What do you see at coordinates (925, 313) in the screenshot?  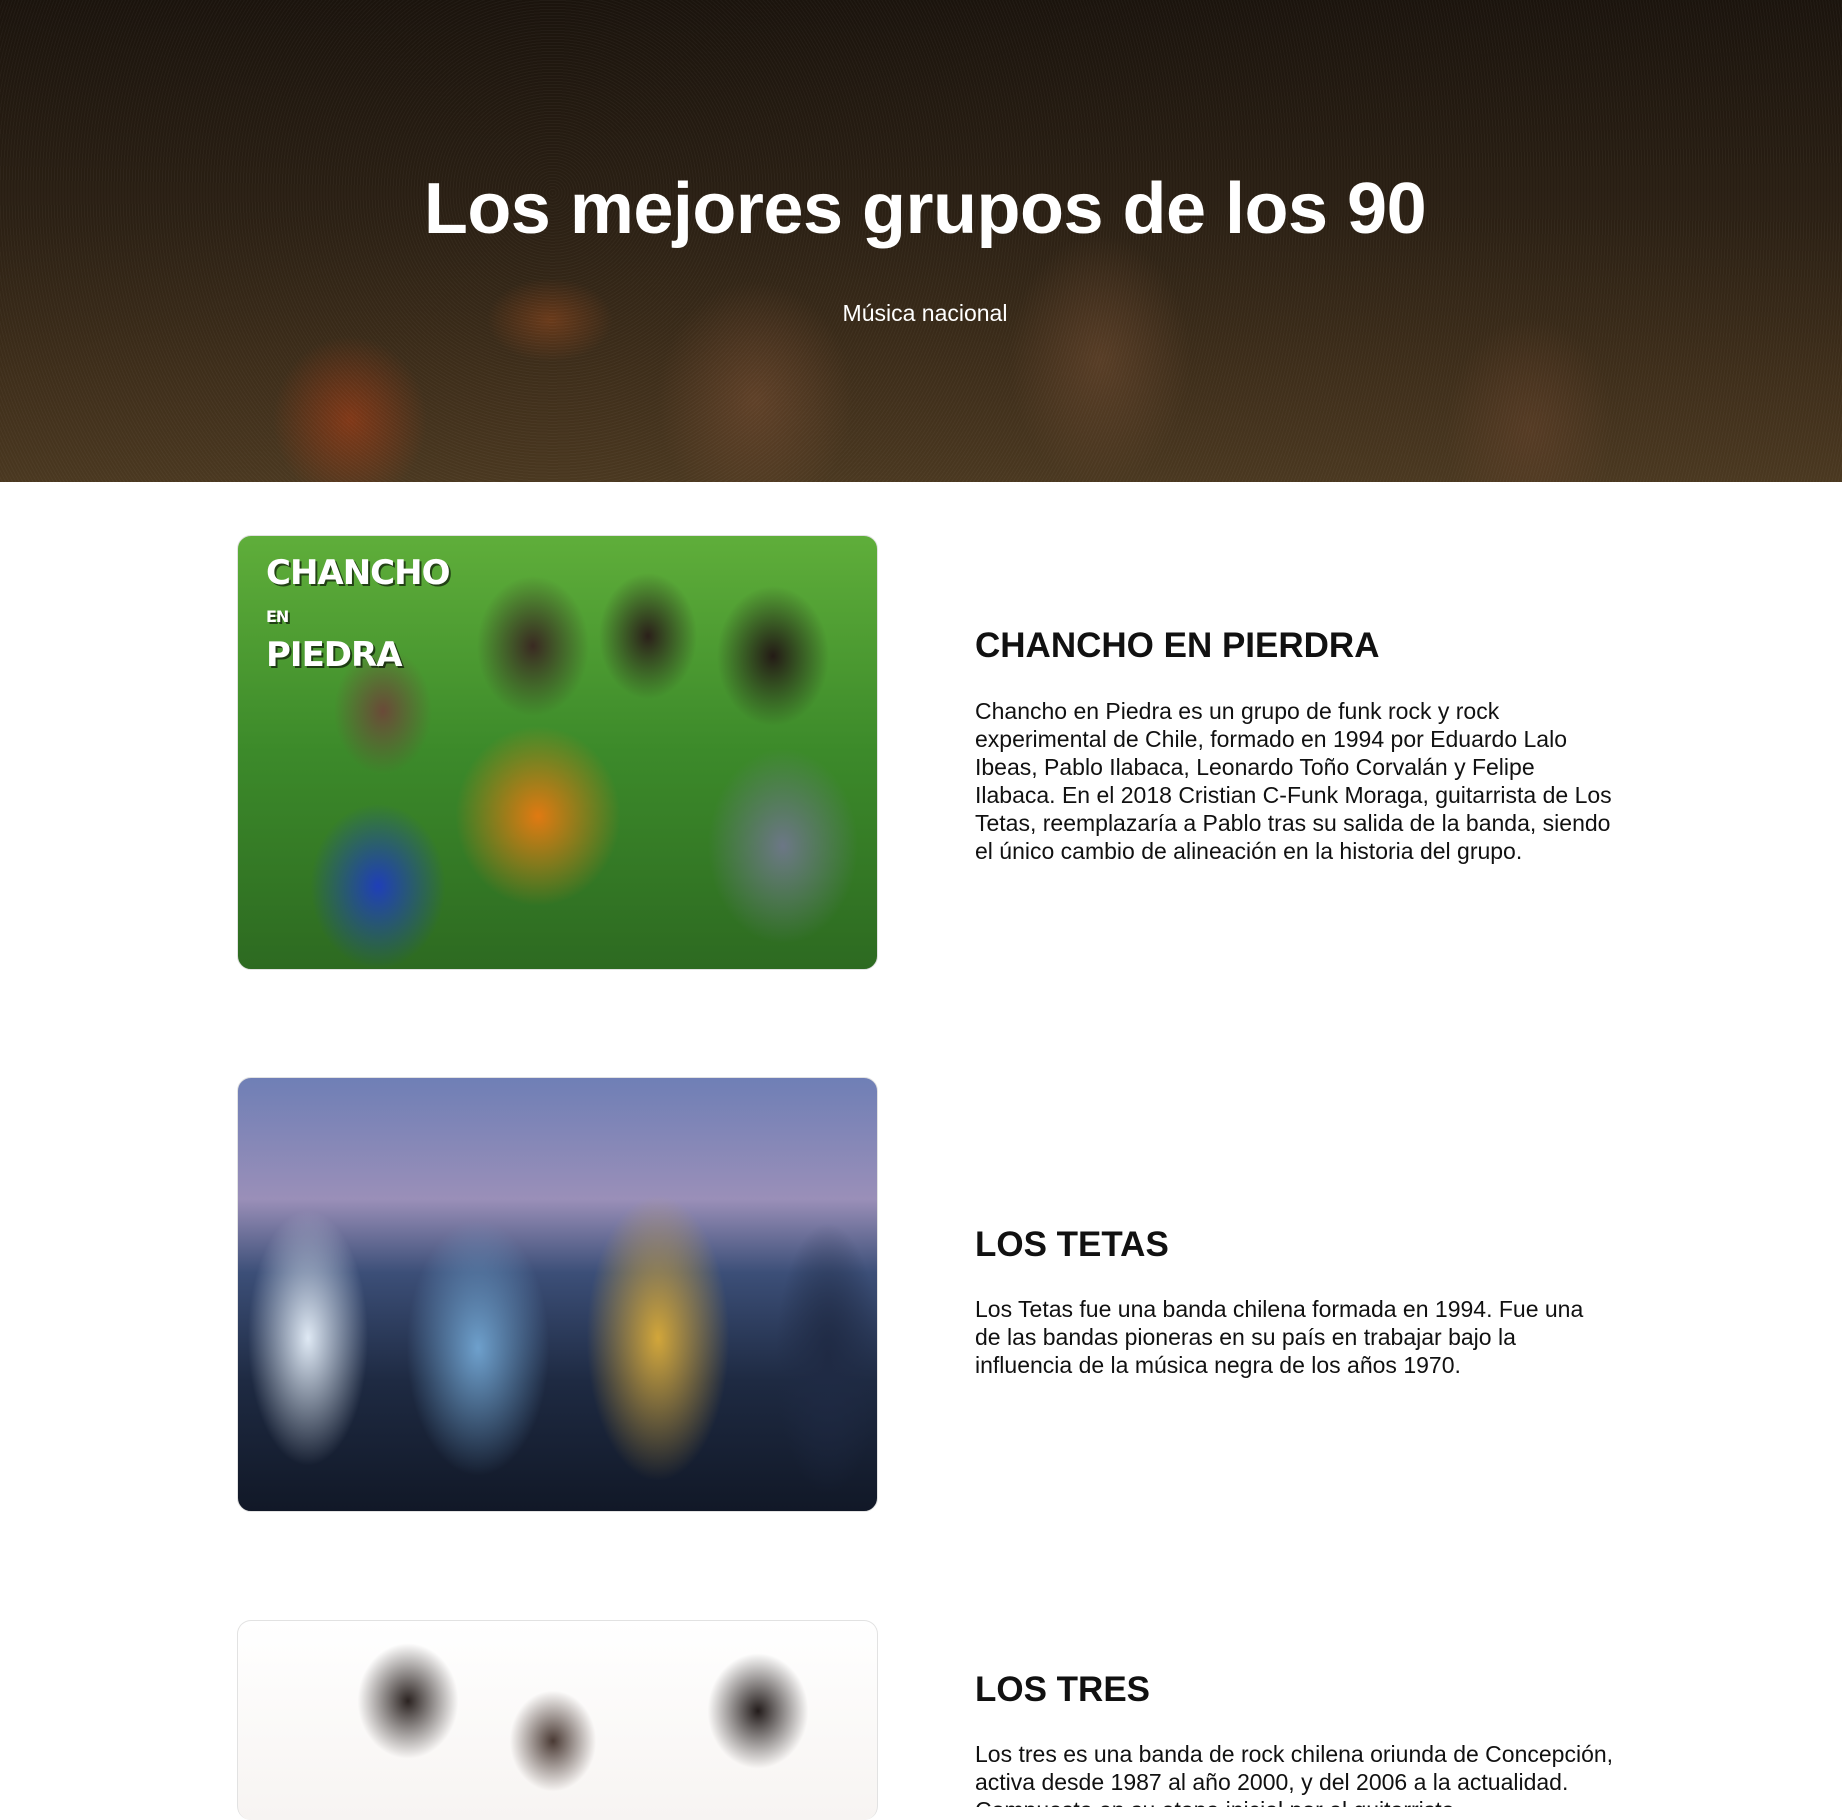 I see `page-subtitle: Música nacional` at bounding box center [925, 313].